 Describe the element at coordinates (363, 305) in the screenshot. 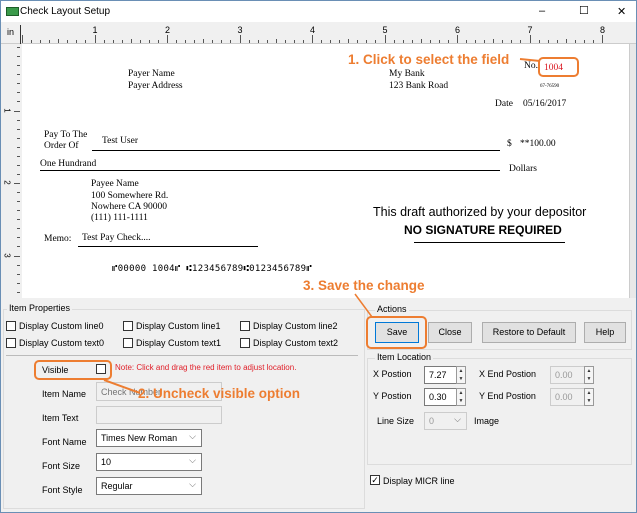

I see `arrow-step3` at that location.